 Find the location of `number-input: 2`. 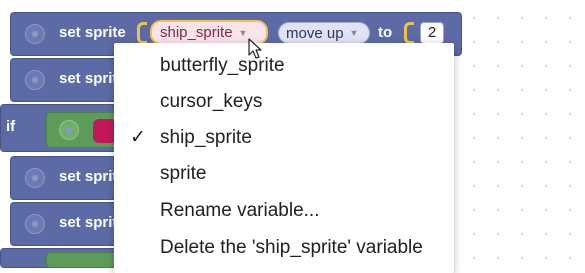

number-input: 2 is located at coordinates (432, 33).